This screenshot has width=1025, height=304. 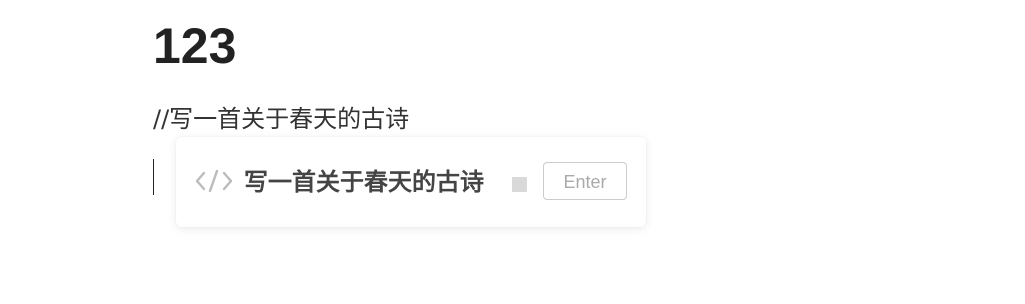 I want to click on enter-button: Enter, so click(x=585, y=181).